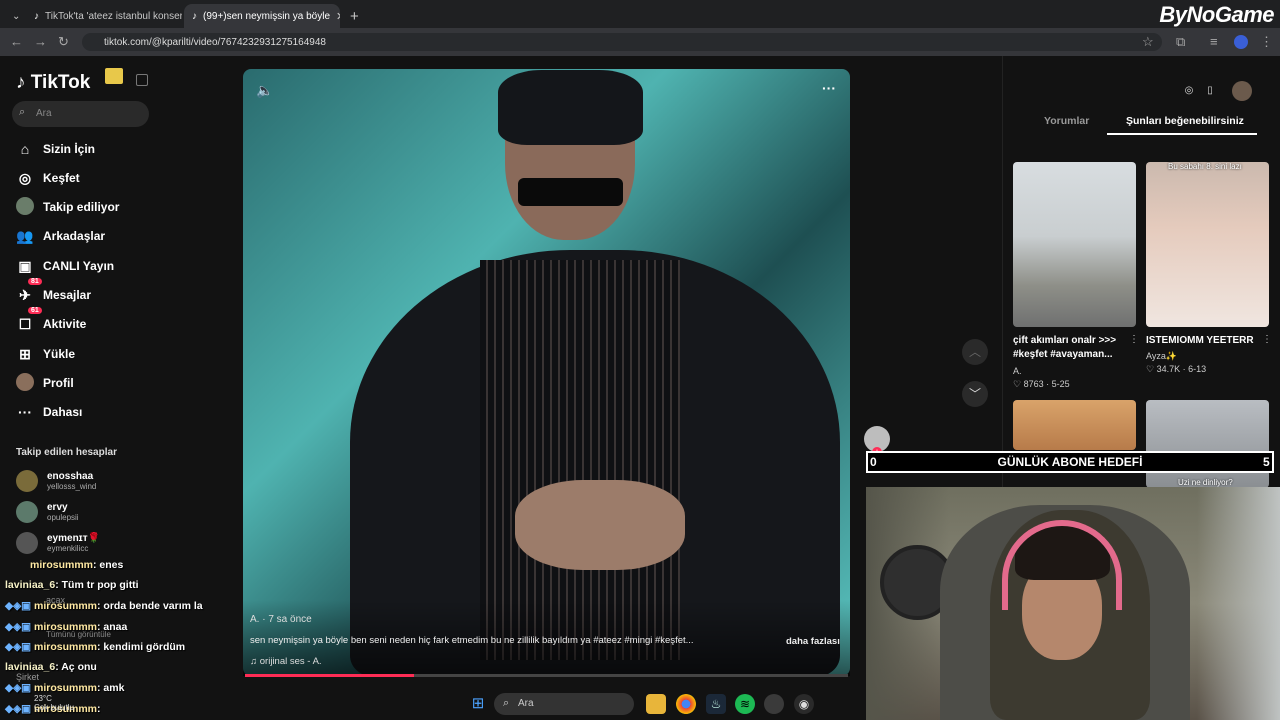  What do you see at coordinates (53, 292) in the screenshot?
I see `nav-mesajlar: ✈ 81 Mesajlar` at bounding box center [53, 292].